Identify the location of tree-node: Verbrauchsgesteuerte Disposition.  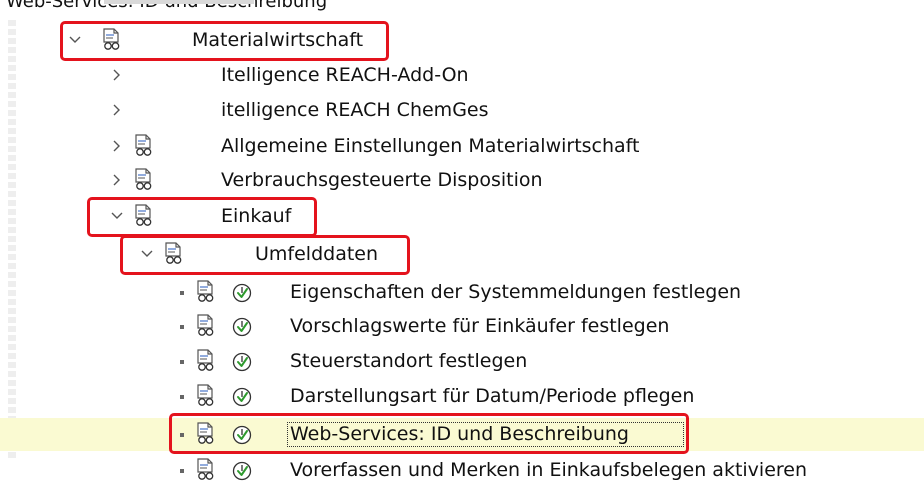
(462, 180).